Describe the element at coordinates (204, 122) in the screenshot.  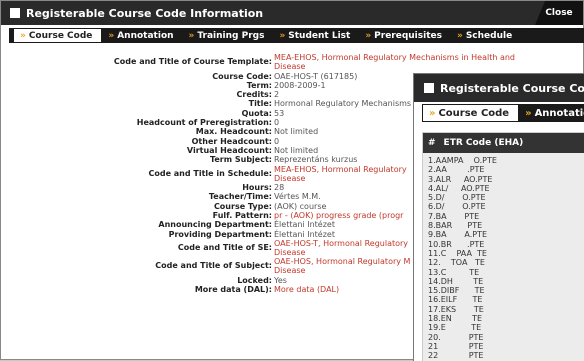
I see `detail-label: Headcount of Preregistration:` at that location.